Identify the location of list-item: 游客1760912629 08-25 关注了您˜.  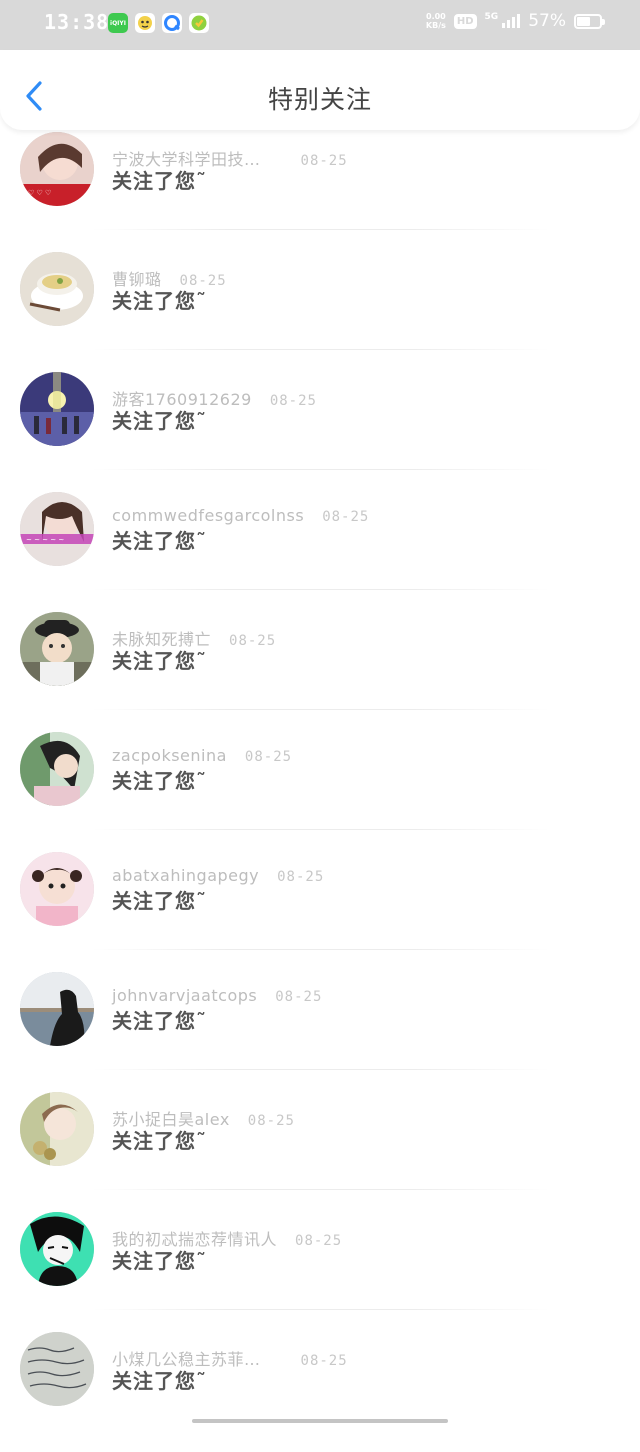
(320, 432).